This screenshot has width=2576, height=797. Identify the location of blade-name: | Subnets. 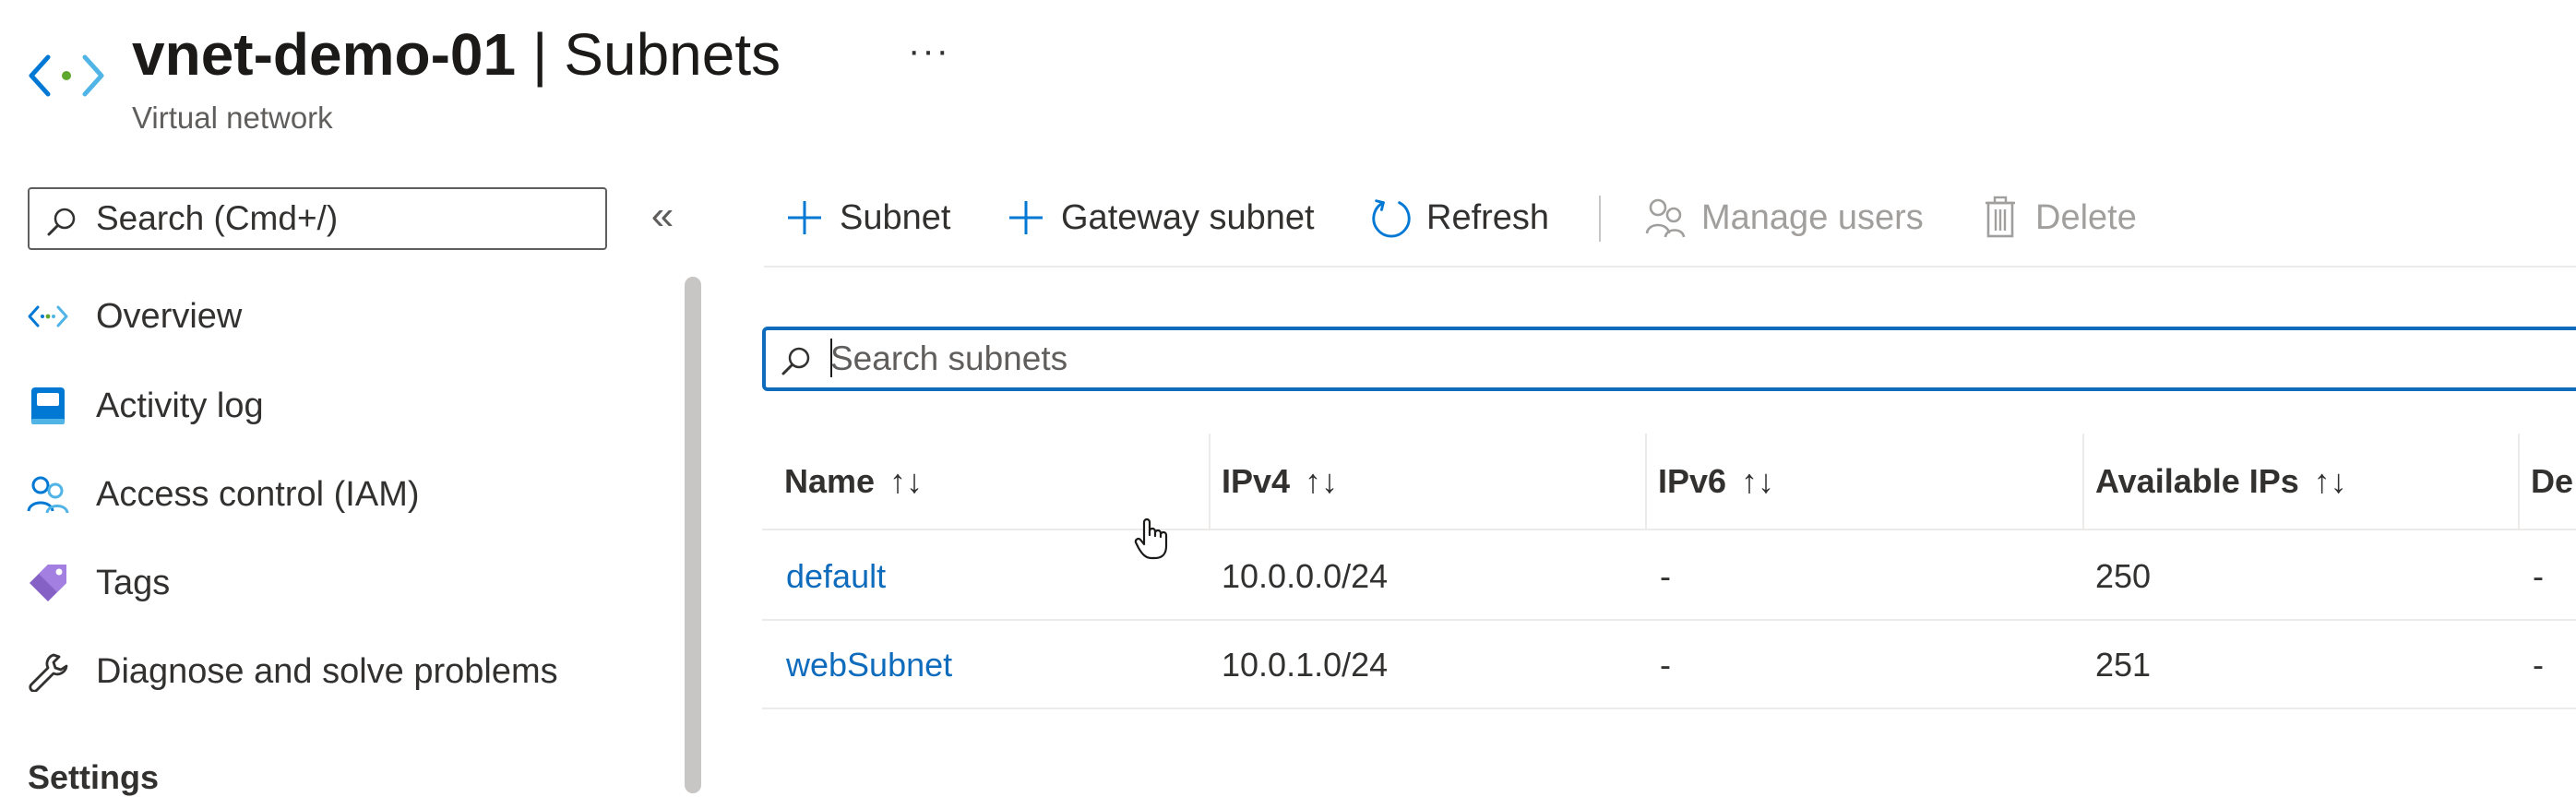
(648, 55).